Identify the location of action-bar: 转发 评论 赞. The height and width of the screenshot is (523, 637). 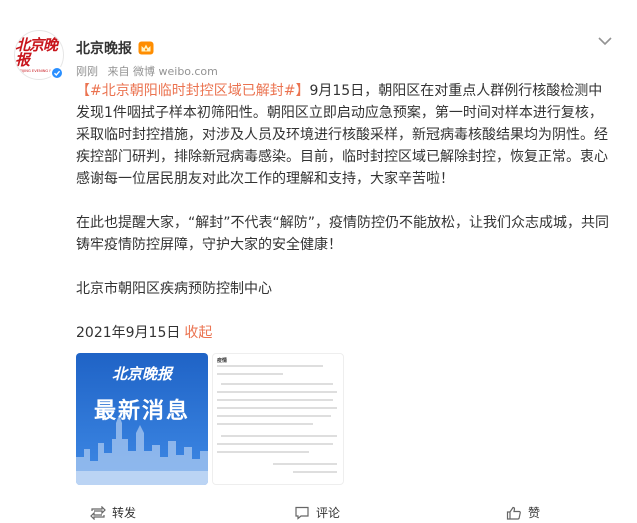
(318, 511).